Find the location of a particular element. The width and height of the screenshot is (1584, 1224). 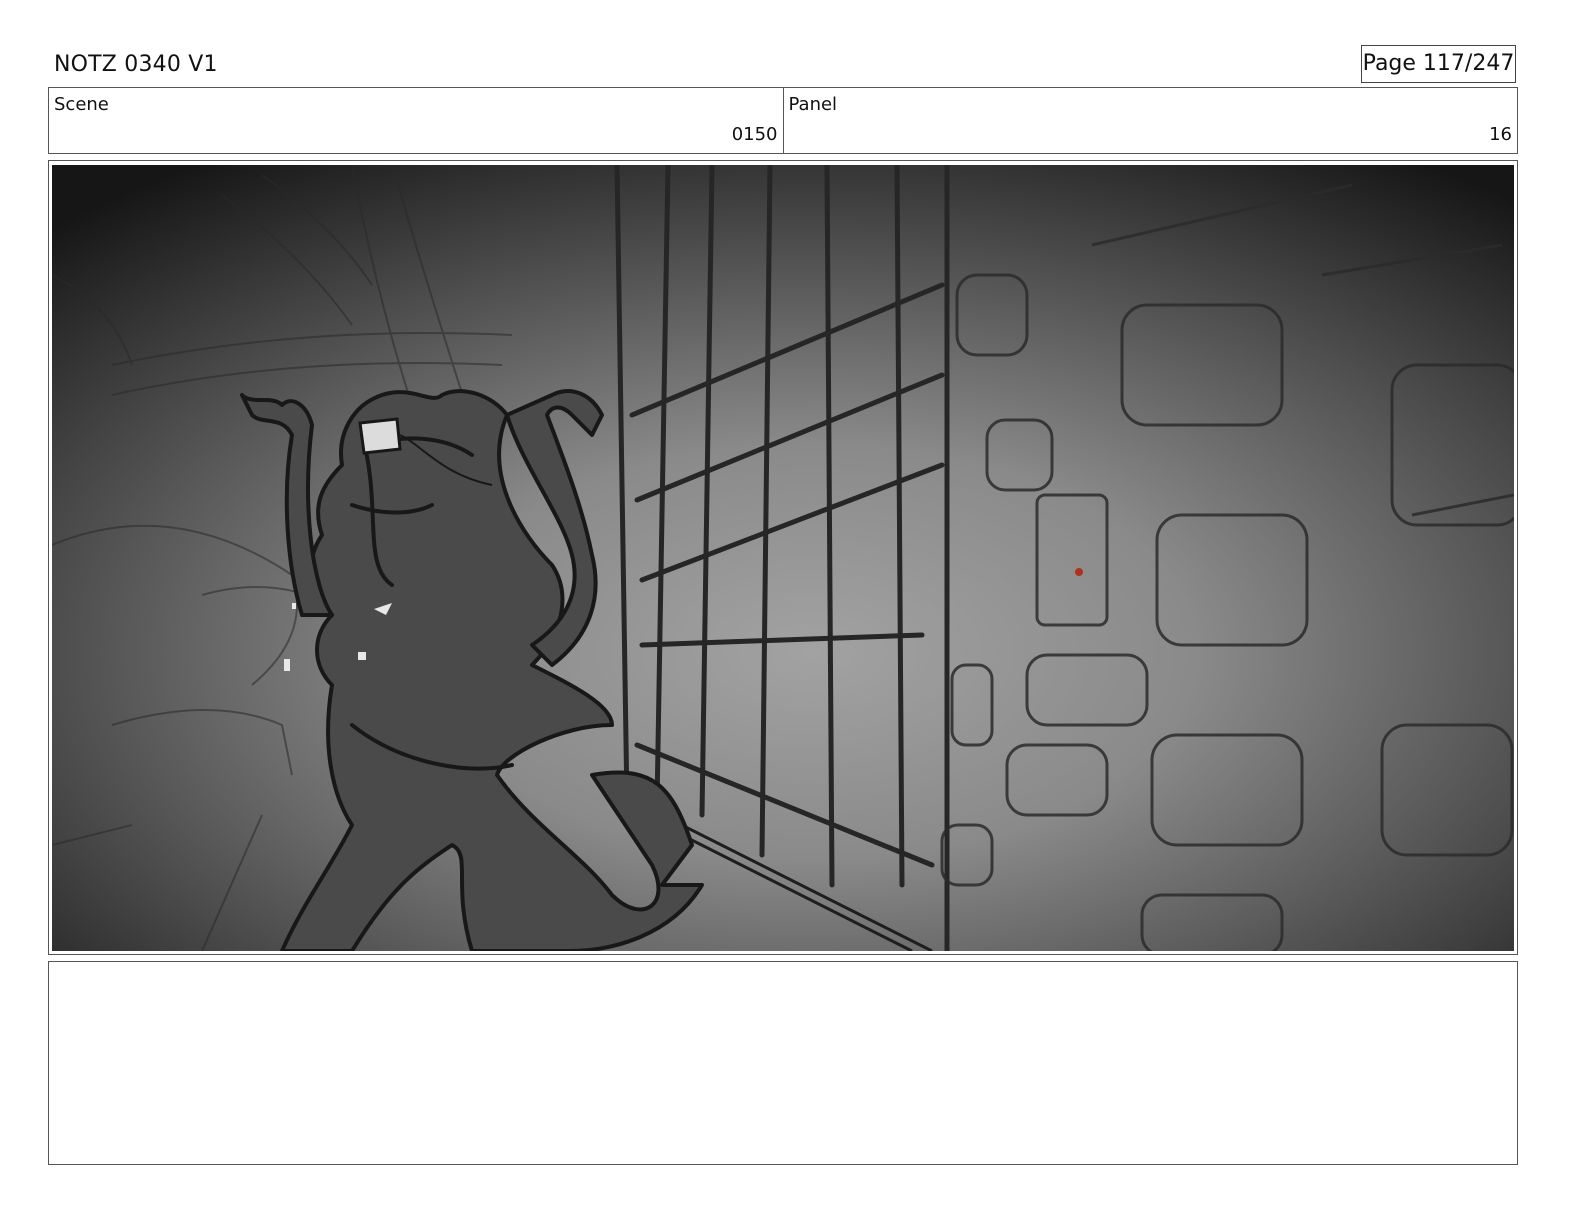

panel-number: 16 is located at coordinates (1500, 134).